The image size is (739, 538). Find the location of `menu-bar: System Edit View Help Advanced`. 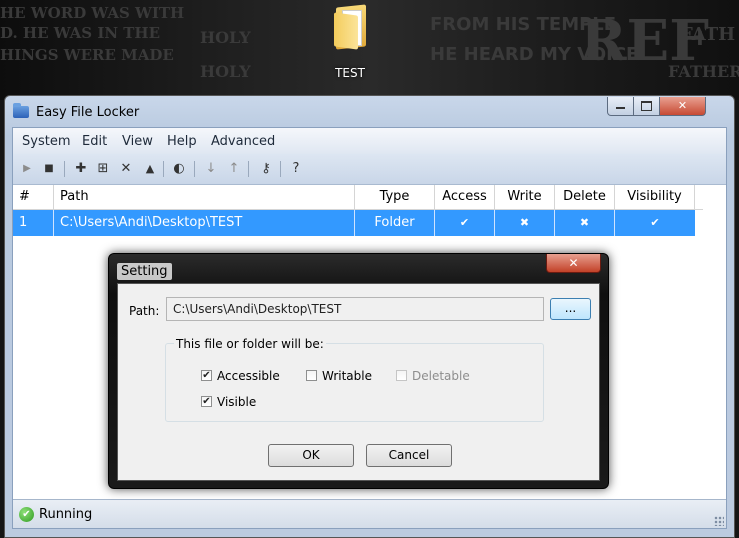

menu-bar: System Edit View Help Advanced is located at coordinates (369, 141).